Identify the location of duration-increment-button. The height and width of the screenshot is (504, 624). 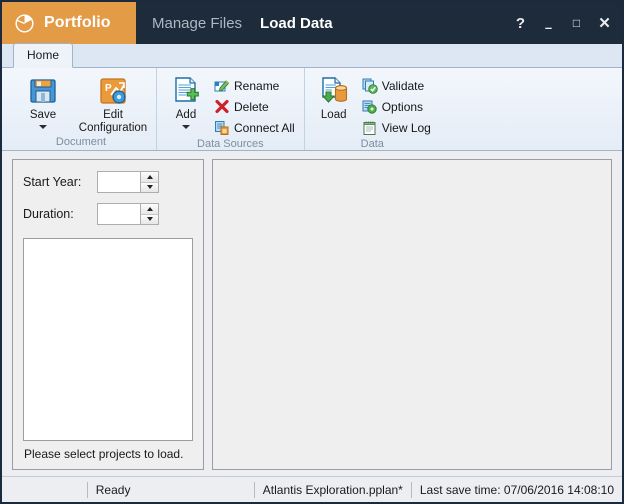
(149, 209).